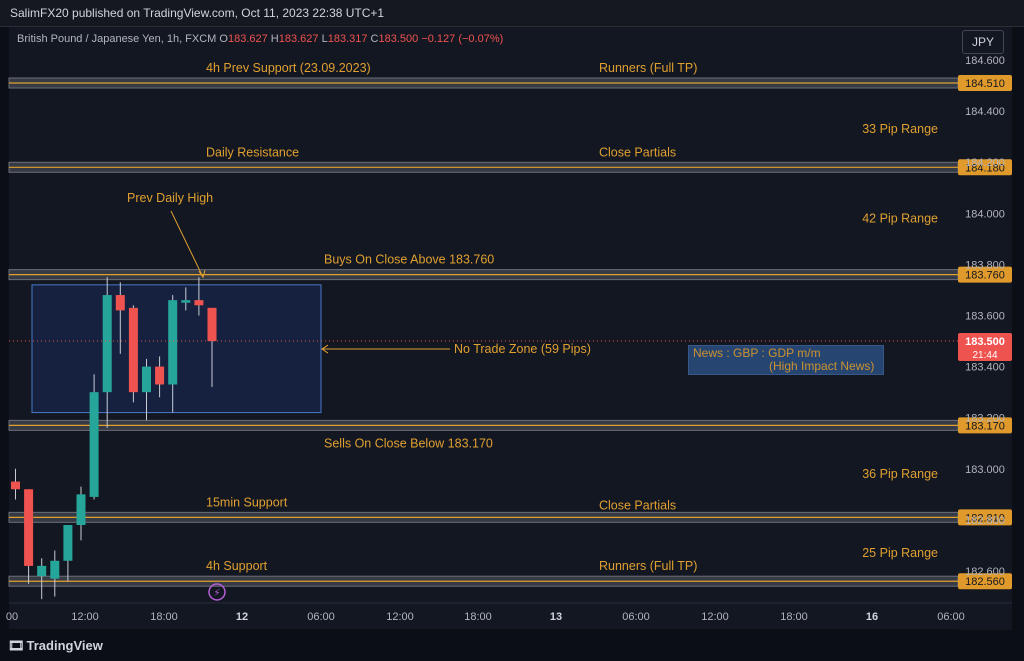 This screenshot has height=661, width=1024. I want to click on price-axis-tick: 184.600, so click(985, 61).